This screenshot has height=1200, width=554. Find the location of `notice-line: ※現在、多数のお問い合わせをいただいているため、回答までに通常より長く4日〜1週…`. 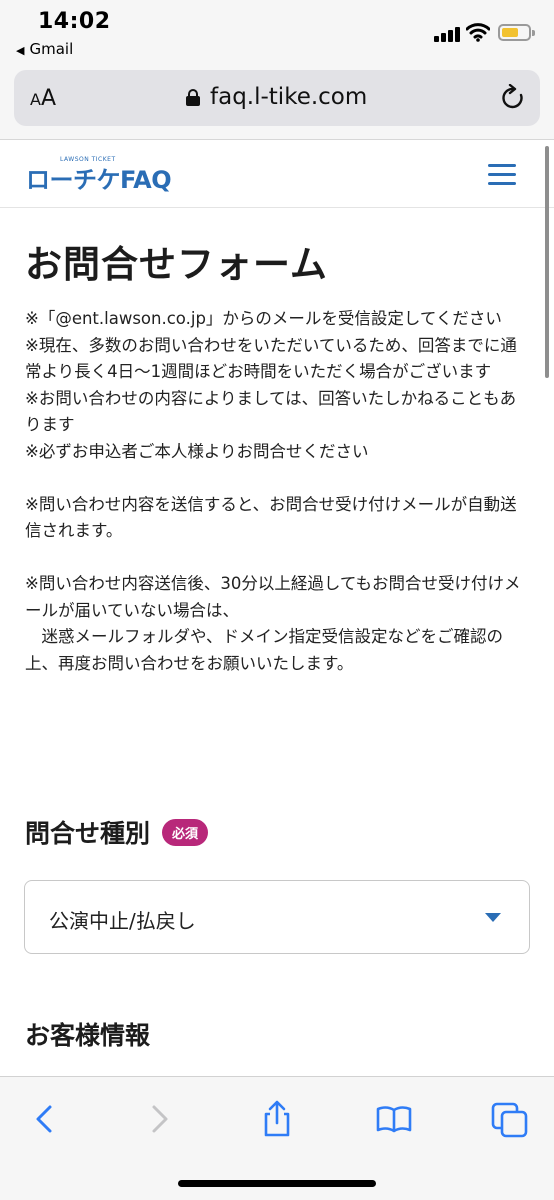

notice-line: ※現在、多数のお問い合わせをいただいているため、回答までに通常より長く4日〜1週… is located at coordinates (271, 358).